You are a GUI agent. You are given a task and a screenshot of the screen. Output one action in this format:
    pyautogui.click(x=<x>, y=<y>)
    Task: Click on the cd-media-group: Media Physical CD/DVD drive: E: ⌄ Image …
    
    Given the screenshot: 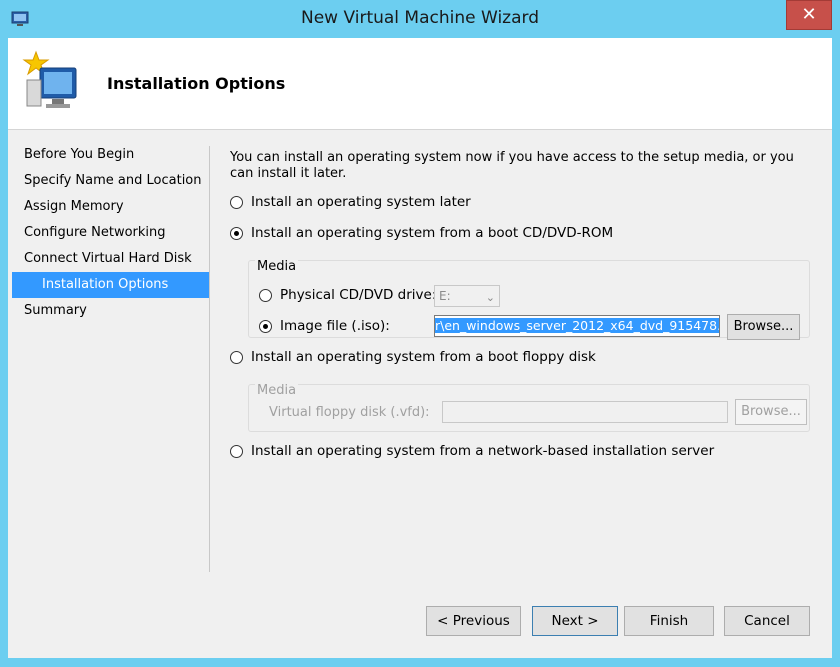 What is the action you would take?
    pyautogui.click(x=529, y=299)
    